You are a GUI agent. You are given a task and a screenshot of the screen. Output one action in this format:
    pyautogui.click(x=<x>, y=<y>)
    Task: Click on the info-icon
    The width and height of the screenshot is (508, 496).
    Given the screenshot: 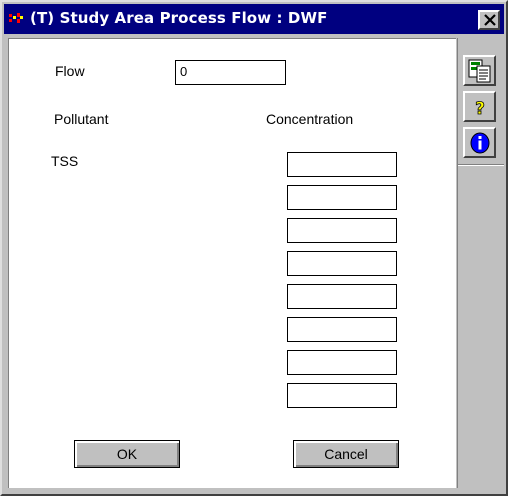 What is the action you would take?
    pyautogui.click(x=480, y=143)
    